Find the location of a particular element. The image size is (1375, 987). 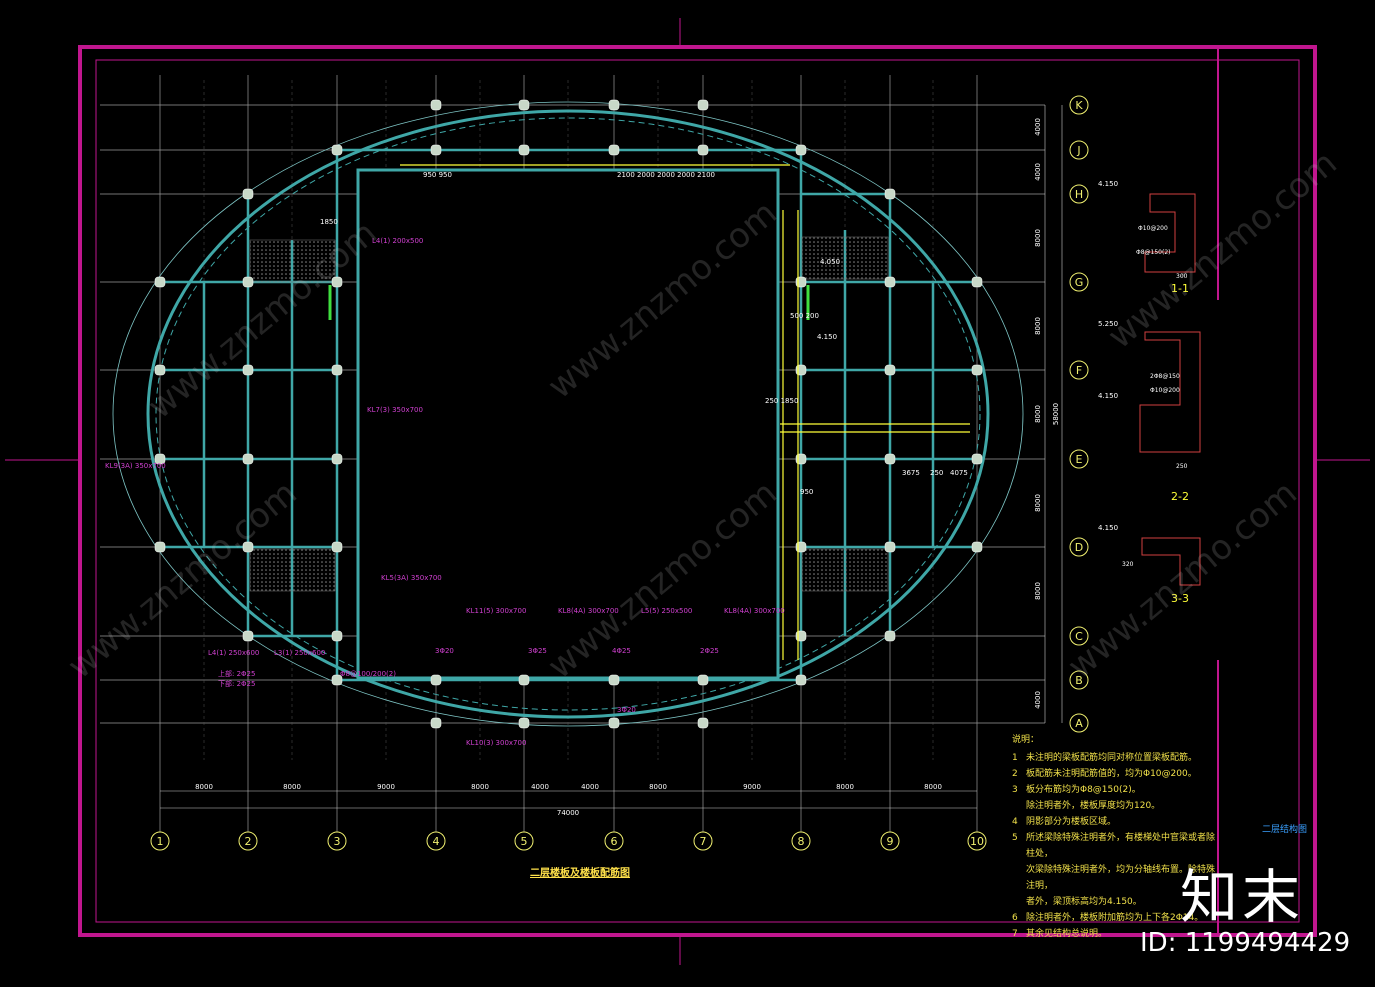

section-rebar: Φ10@200 is located at coordinates (1153, 228).